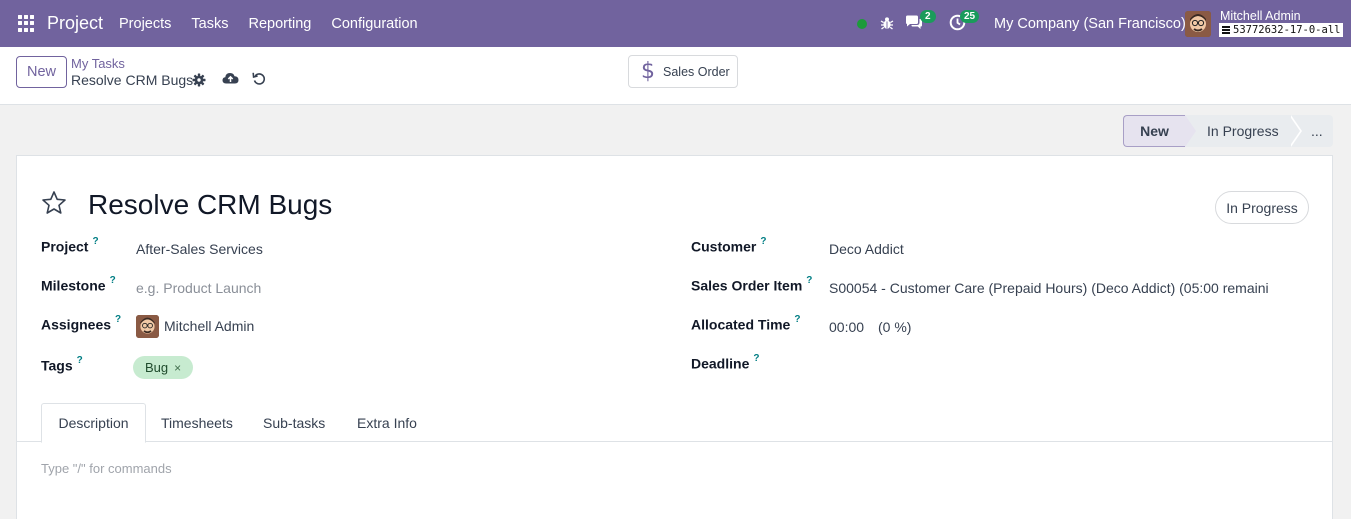 The height and width of the screenshot is (519, 1351). Describe the element at coordinates (106, 468) in the screenshot. I see `description-editor: Type "/" for commands` at that location.